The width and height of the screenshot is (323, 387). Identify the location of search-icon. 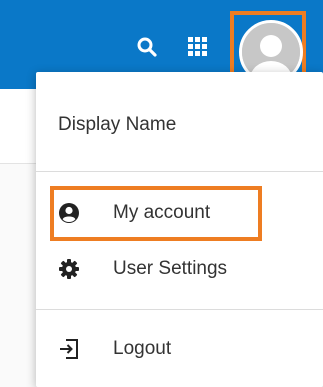
(147, 47).